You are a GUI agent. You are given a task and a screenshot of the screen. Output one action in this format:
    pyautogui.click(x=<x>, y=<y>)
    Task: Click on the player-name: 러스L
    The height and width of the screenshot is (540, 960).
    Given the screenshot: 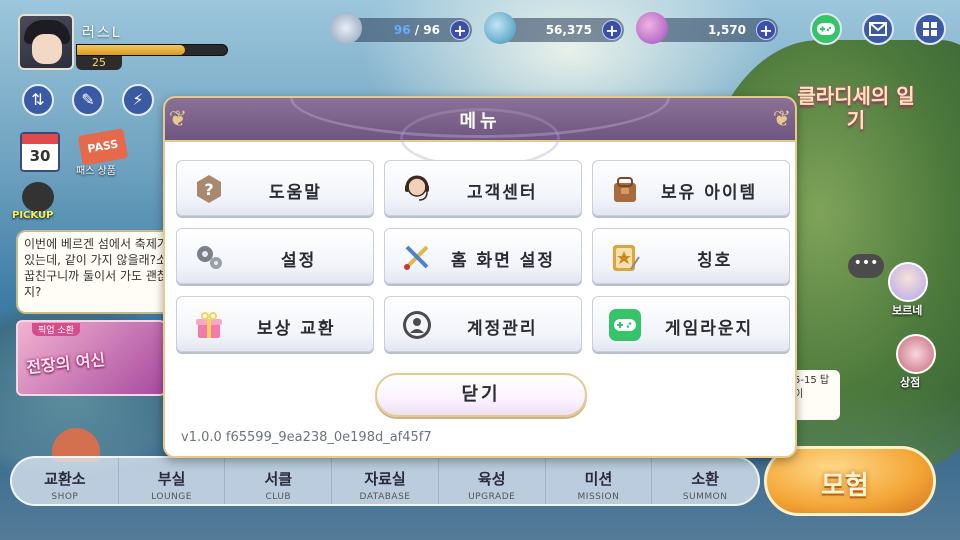 What is the action you would take?
    pyautogui.click(x=102, y=33)
    